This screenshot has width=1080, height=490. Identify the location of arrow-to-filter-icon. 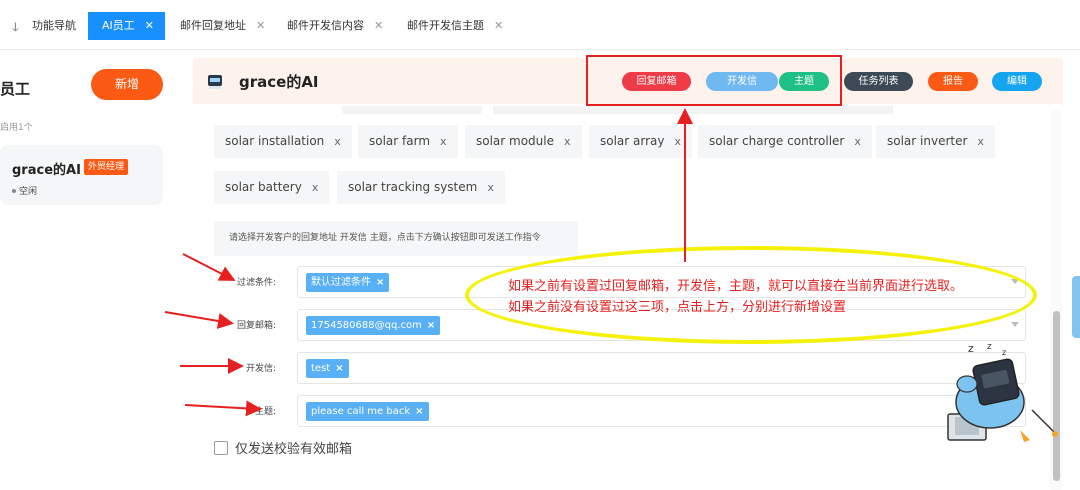
(209, 267).